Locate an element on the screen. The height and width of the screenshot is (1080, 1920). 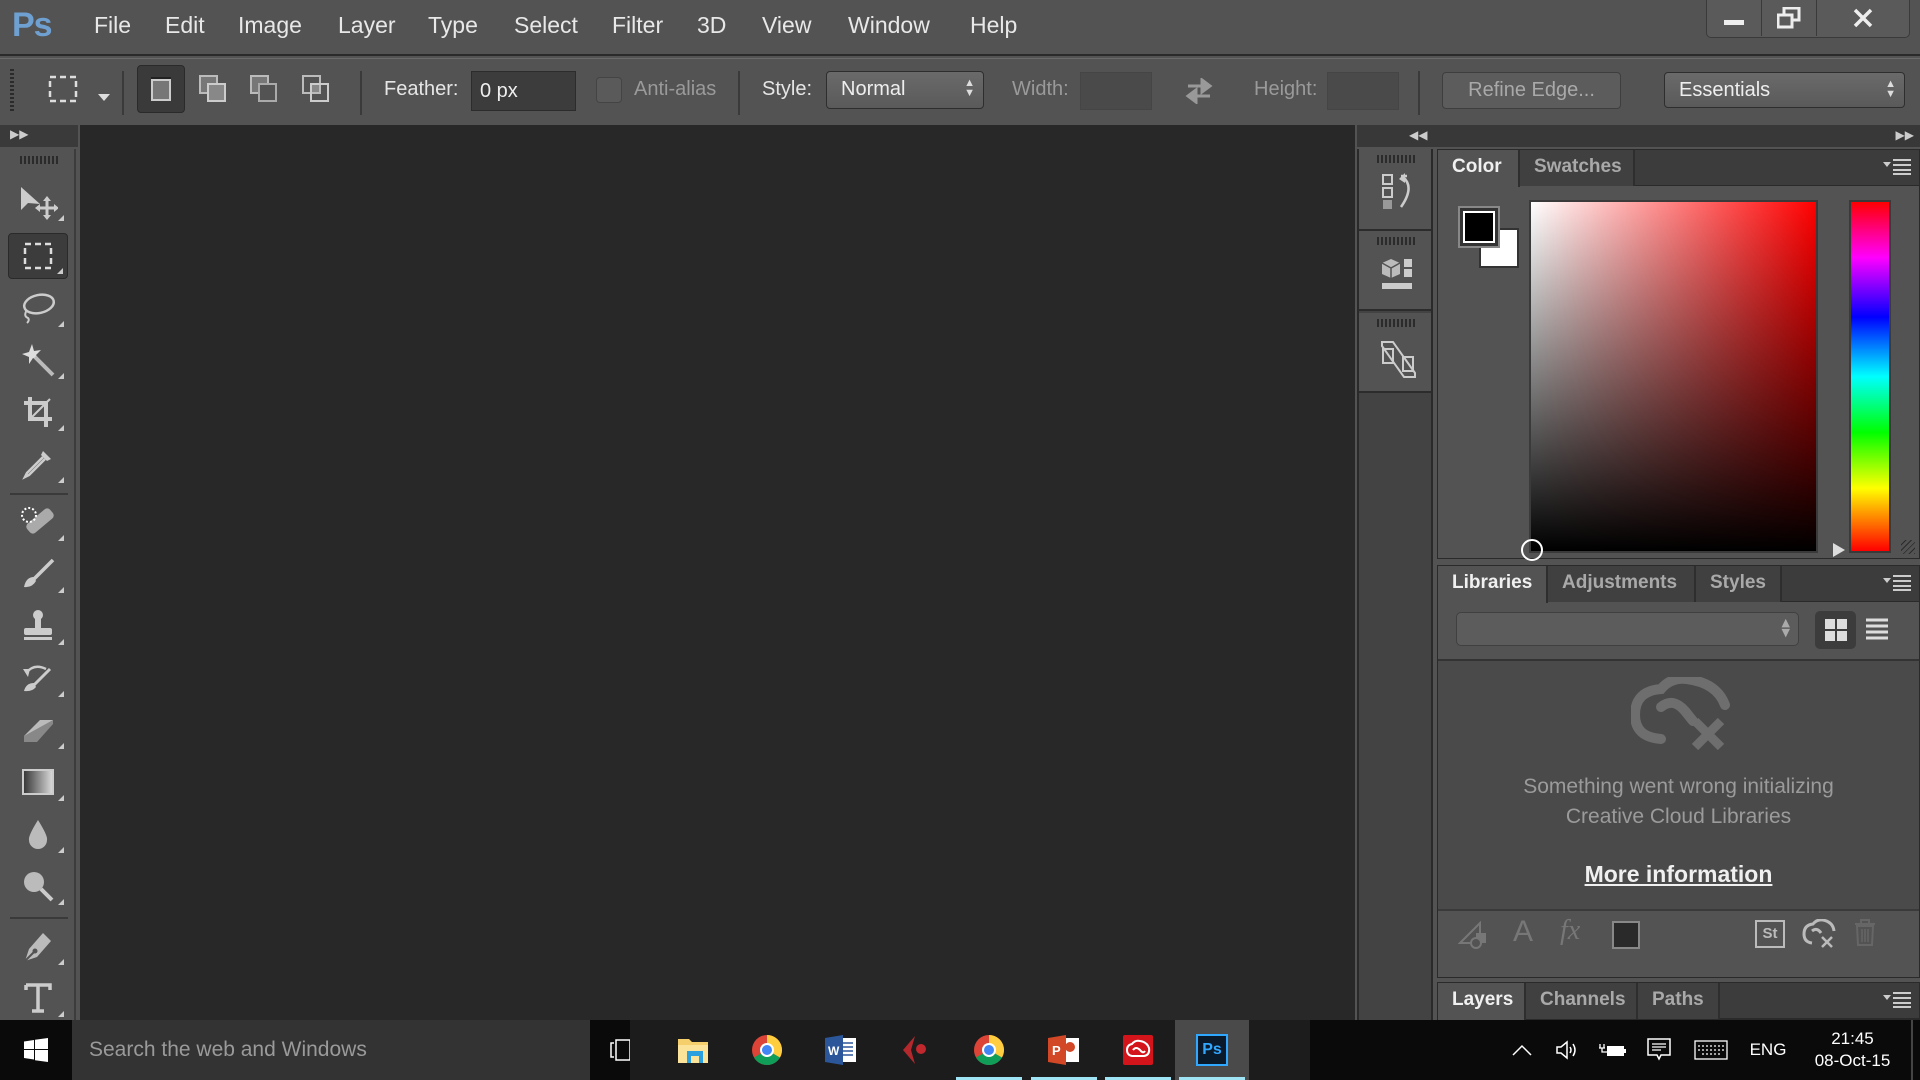
swap-width-height-button is located at coordinates (1199, 92).